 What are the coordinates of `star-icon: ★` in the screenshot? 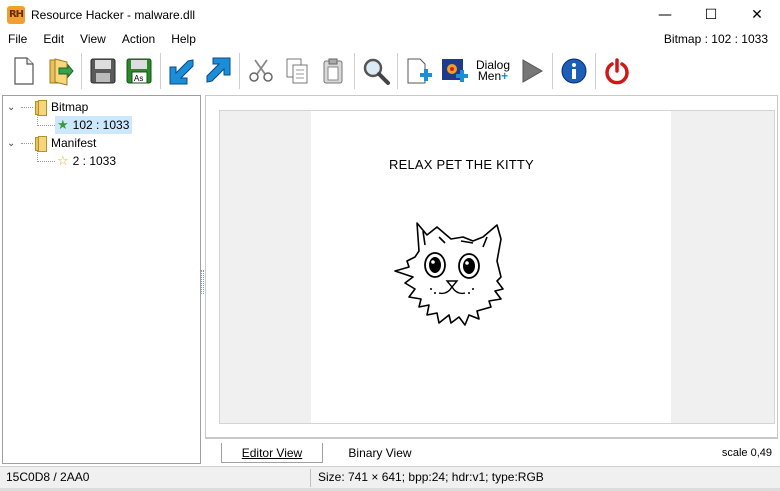 It's located at (63, 125).